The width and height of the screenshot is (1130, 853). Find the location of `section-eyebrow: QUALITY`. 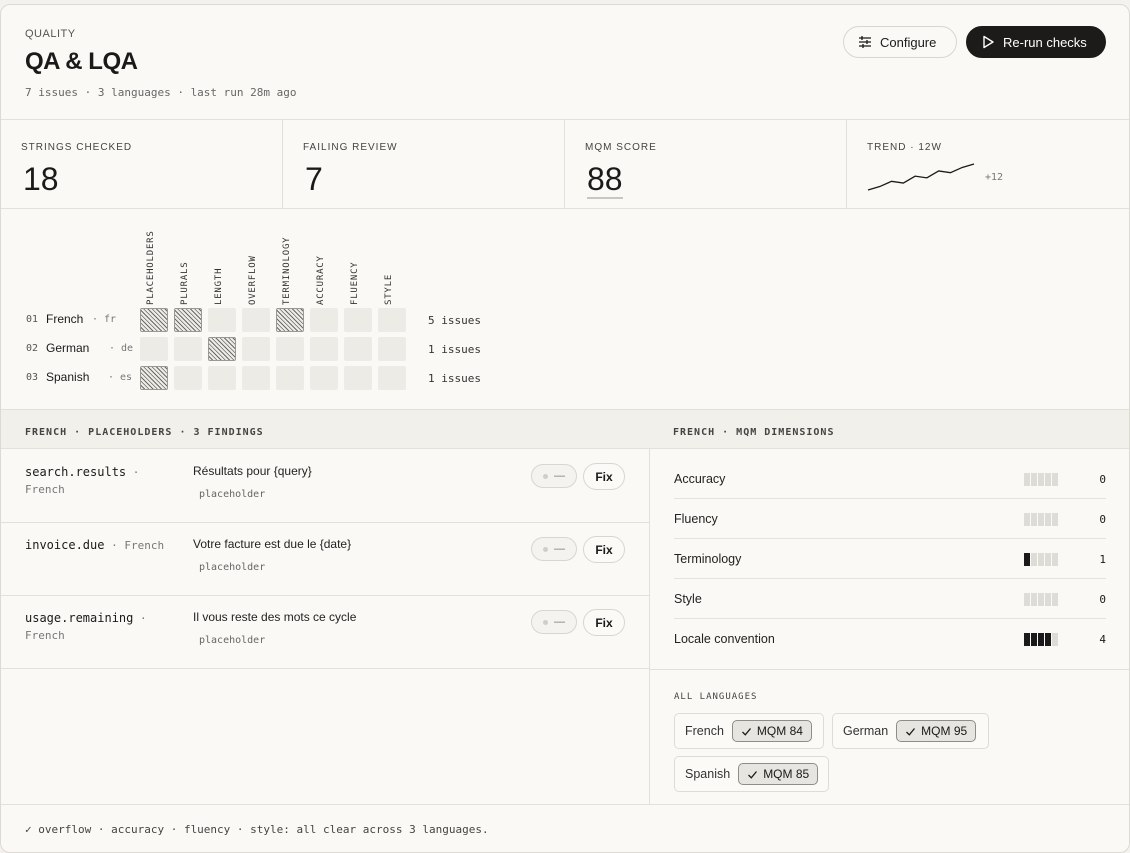

section-eyebrow: QUALITY is located at coordinates (50, 34).